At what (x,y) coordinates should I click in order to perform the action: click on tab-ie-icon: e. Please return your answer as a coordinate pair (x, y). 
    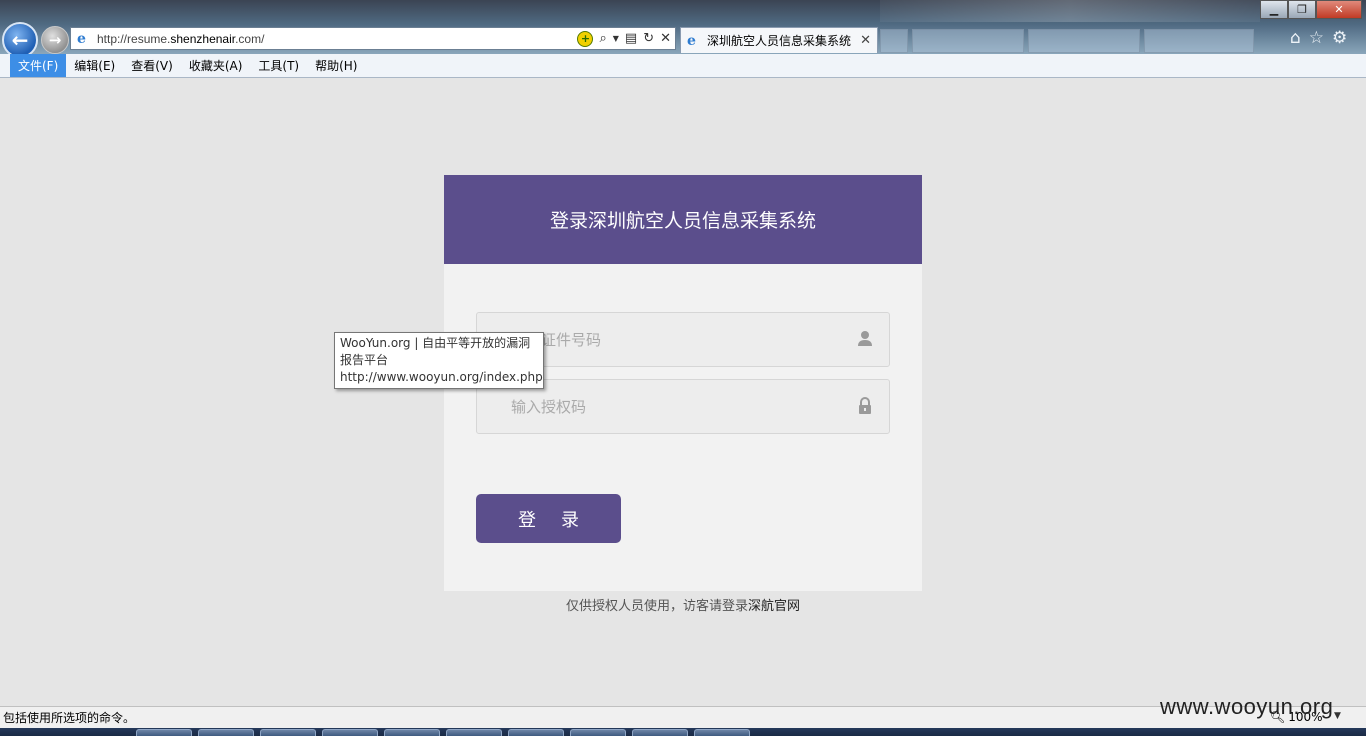
    Looking at the image, I should click on (691, 40).